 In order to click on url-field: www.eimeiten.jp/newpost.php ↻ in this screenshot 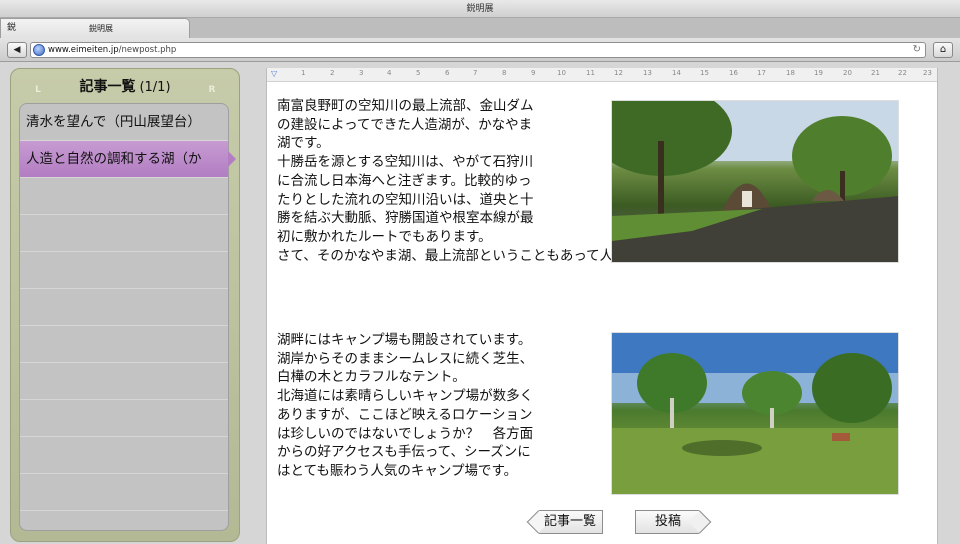, I will do `click(478, 50)`.